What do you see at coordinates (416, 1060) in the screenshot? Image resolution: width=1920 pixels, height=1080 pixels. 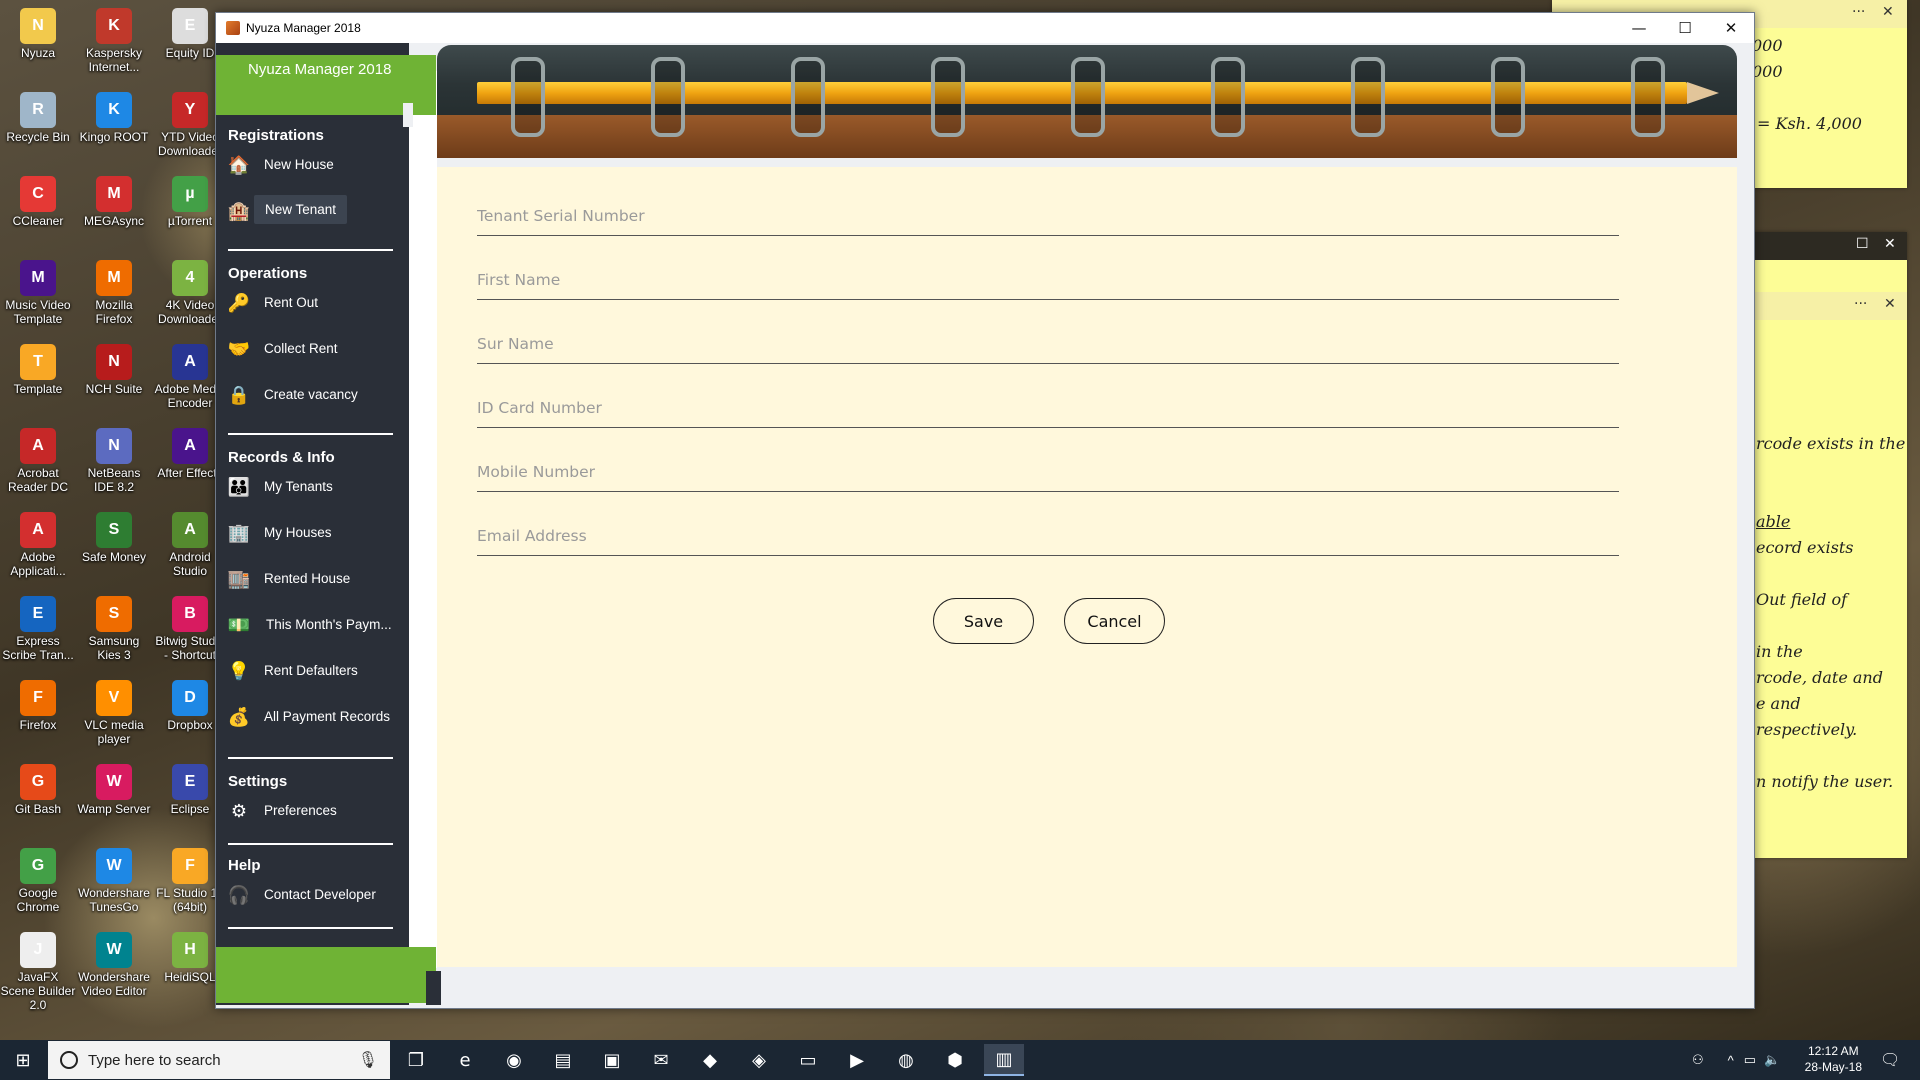 I see `task-view-icon: ❐` at bounding box center [416, 1060].